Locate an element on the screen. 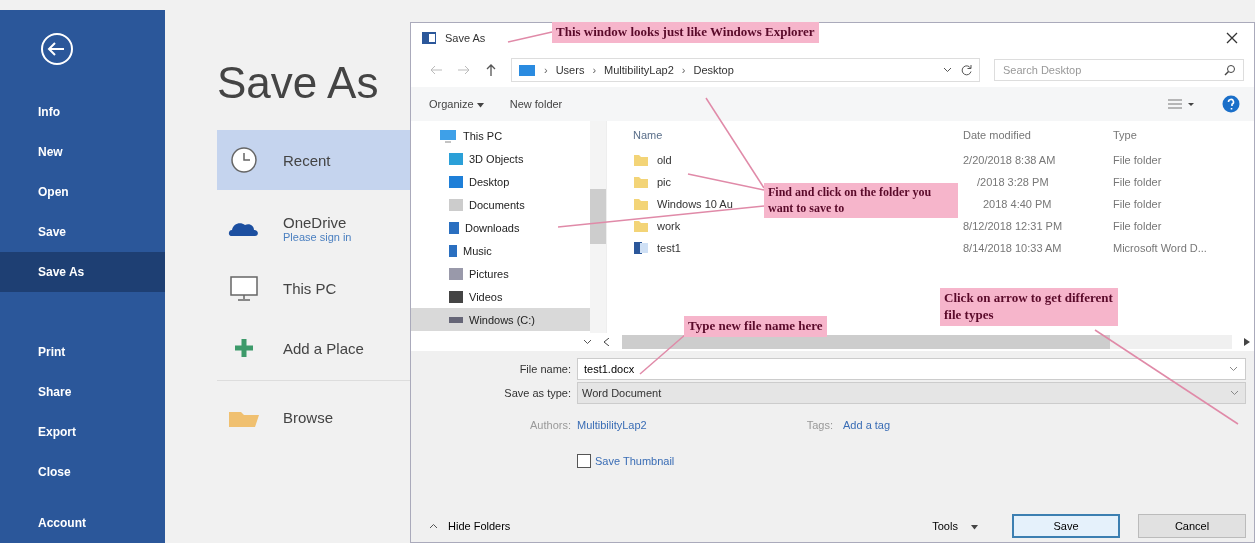  file-name: old is located at coordinates (664, 160).